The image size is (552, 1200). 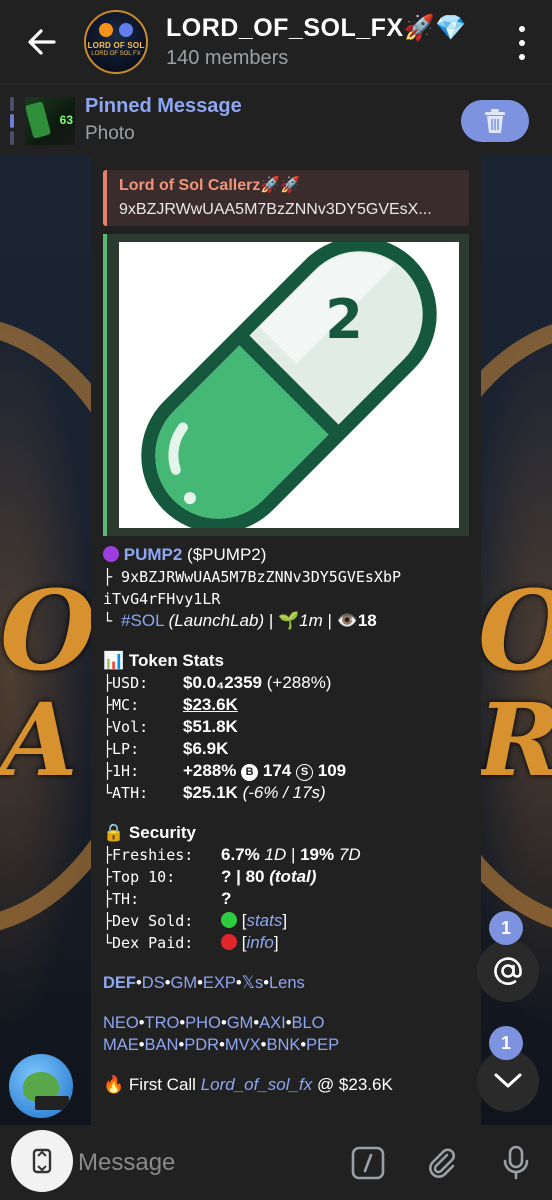 I want to click on chart-icon: 📊, so click(x=114, y=660).